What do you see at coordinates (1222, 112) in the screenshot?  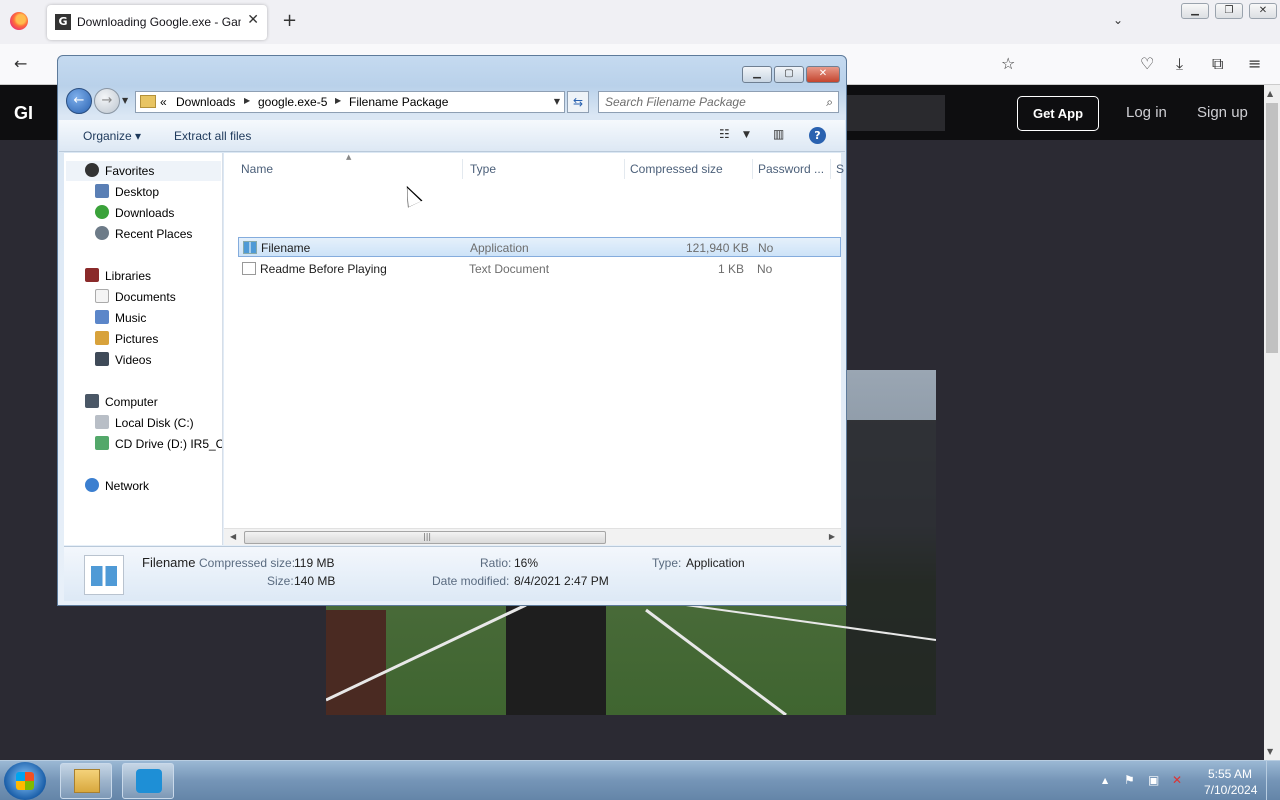 I see `sign-up-link: Sign up` at bounding box center [1222, 112].